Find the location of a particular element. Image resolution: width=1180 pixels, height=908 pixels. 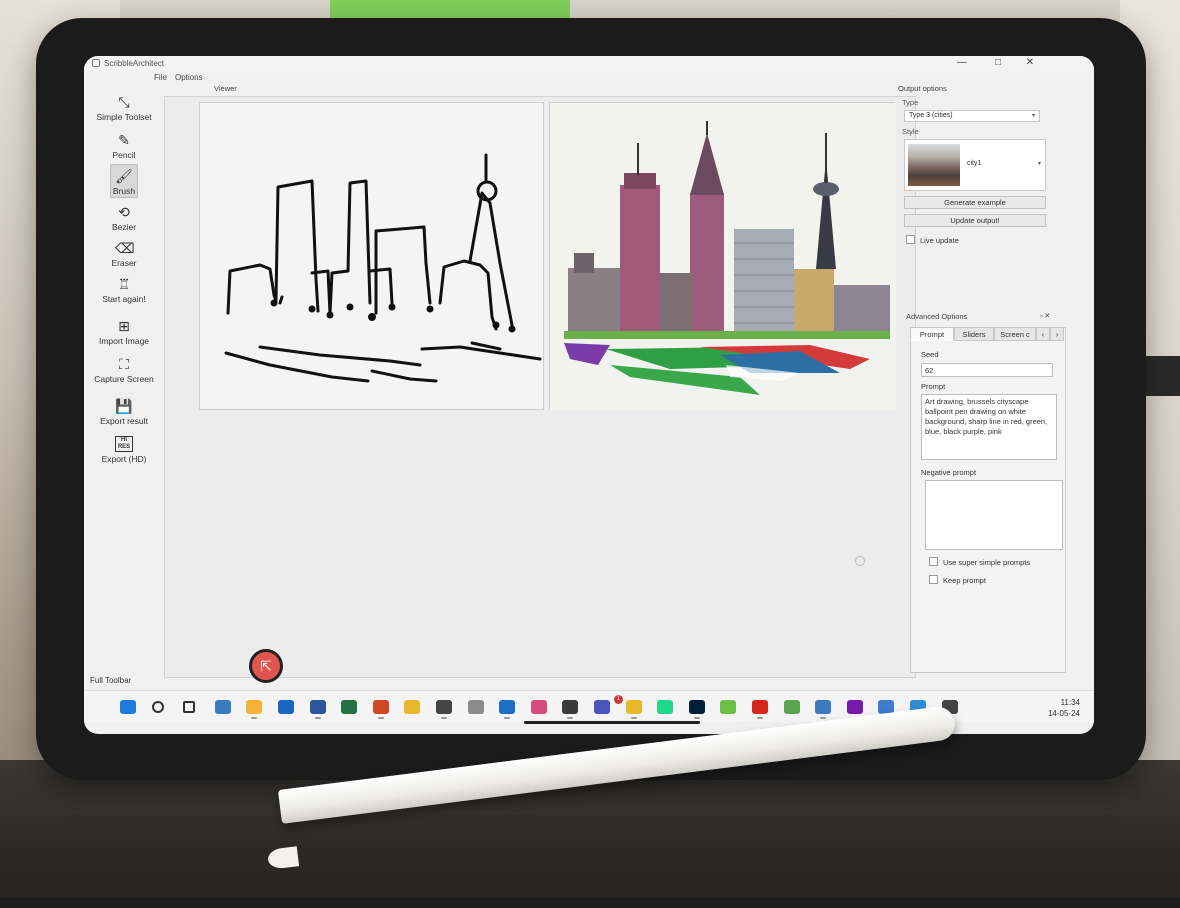

bottom-edge is located at coordinates (590, 903).